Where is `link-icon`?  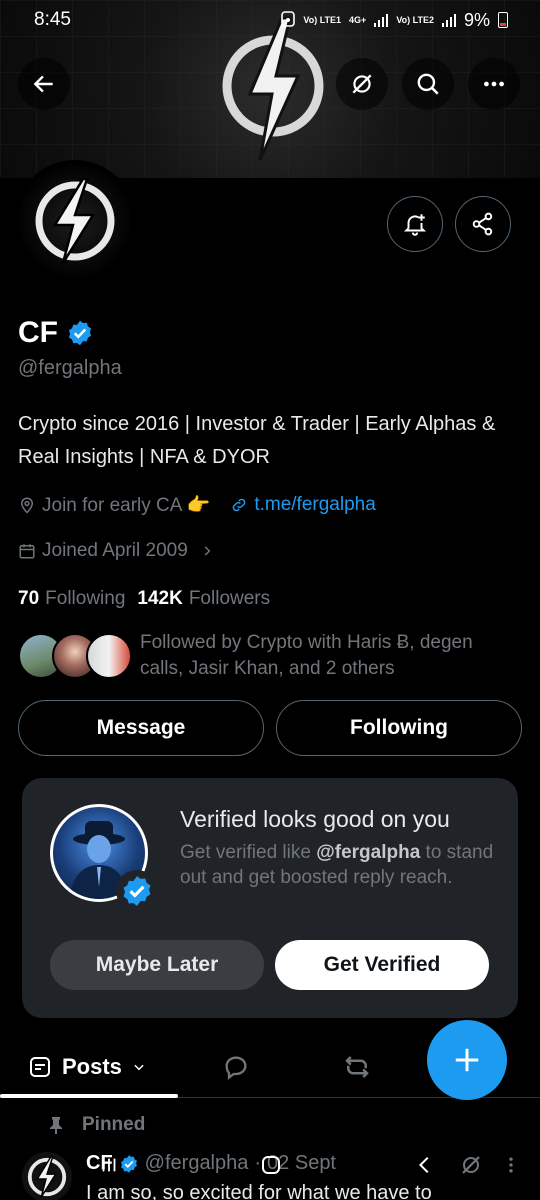 link-icon is located at coordinates (239, 505).